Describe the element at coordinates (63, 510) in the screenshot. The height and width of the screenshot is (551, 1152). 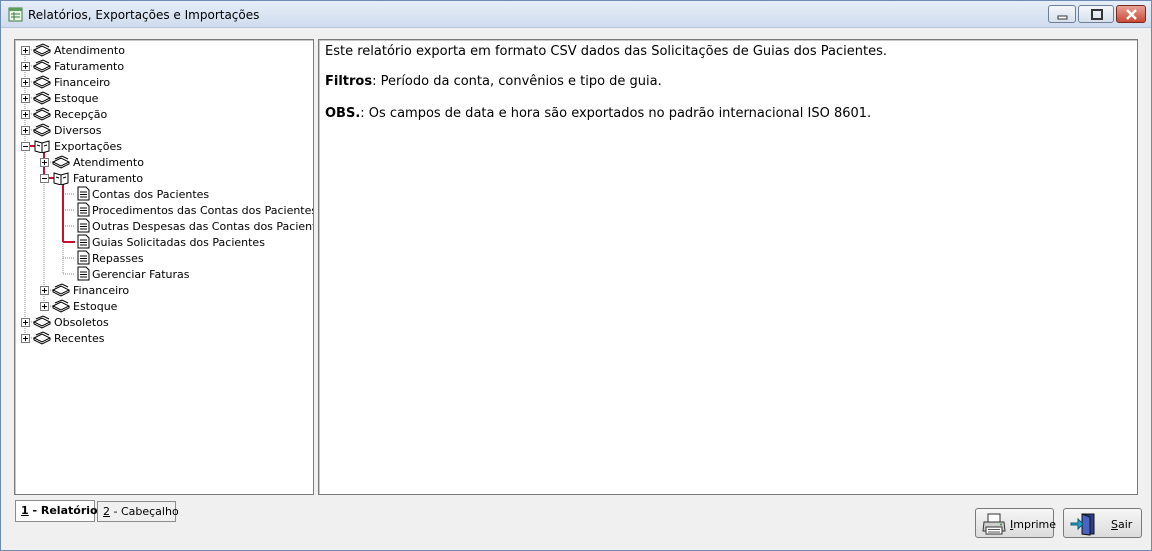
I see `tab-relatorio-label: - Relatório` at that location.